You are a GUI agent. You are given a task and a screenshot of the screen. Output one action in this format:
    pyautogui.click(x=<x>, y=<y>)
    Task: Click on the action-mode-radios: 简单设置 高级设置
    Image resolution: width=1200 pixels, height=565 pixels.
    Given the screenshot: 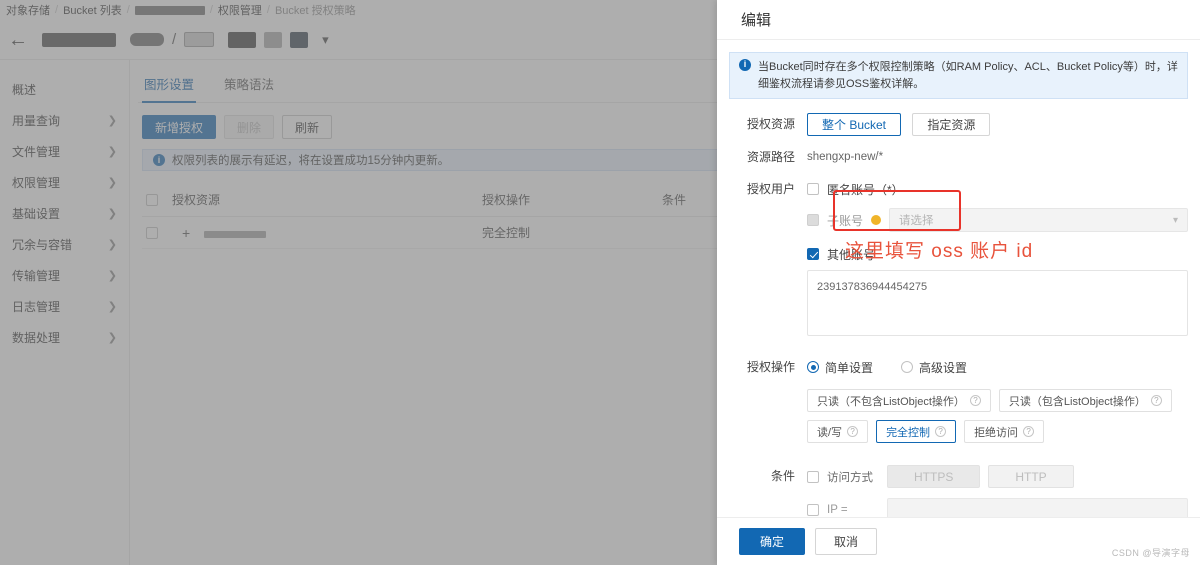 What is the action you would take?
    pyautogui.click(x=997, y=367)
    